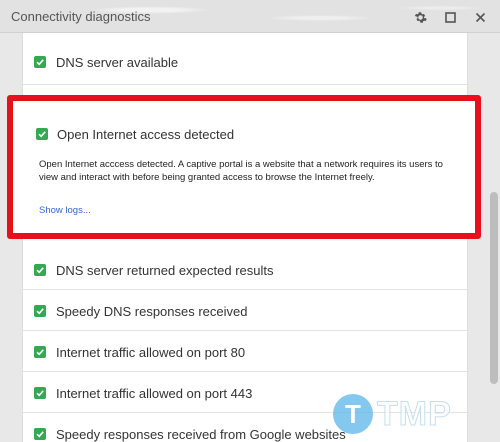 The height and width of the screenshot is (442, 500). I want to click on scrollbar-thumb, so click(494, 288).